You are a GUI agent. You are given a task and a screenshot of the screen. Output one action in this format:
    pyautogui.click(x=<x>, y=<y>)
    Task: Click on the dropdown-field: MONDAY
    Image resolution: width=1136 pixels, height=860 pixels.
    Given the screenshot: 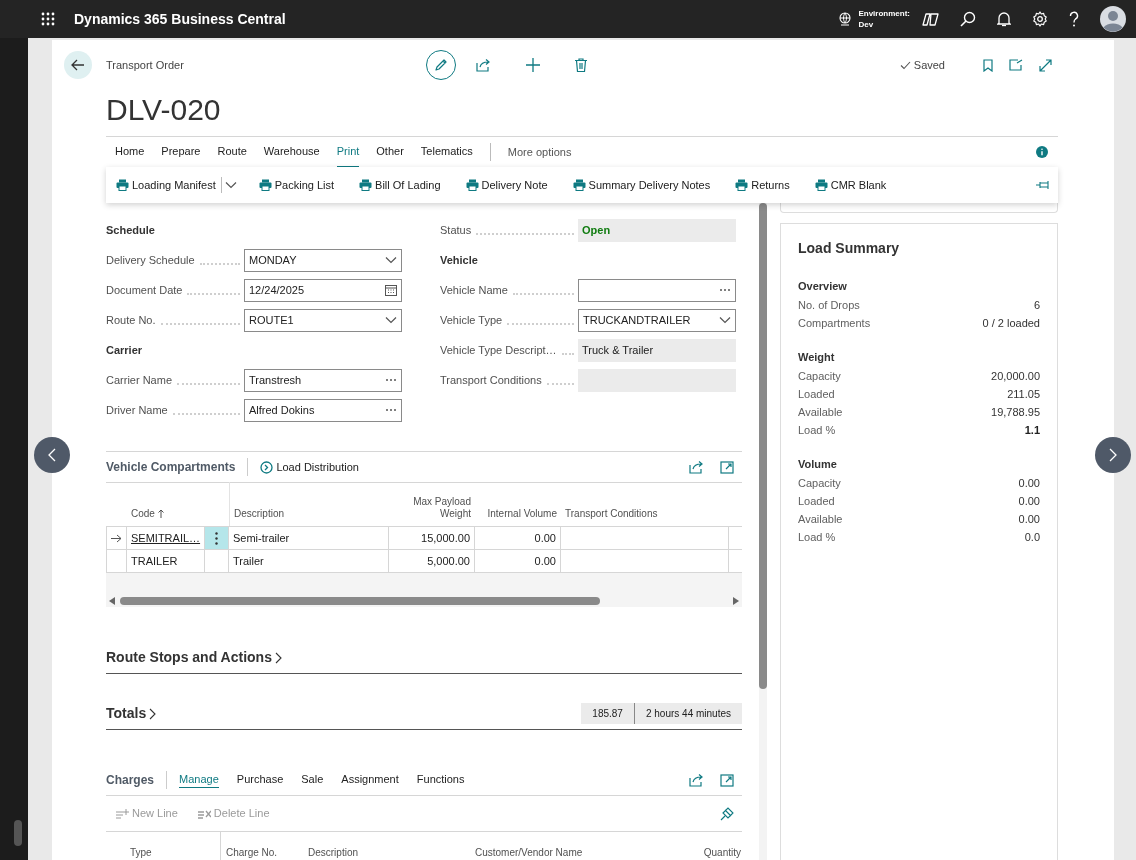 What is the action you would take?
    pyautogui.click(x=323, y=260)
    